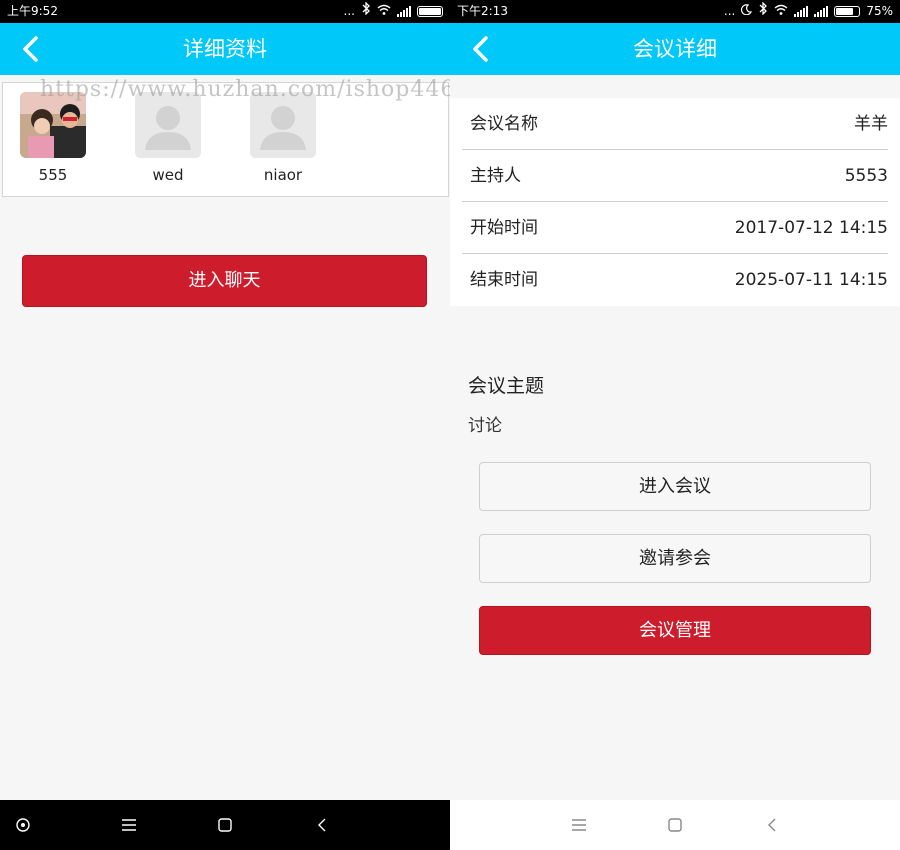 This screenshot has width=900, height=850. I want to click on battery-percent: 75%, so click(879, 11).